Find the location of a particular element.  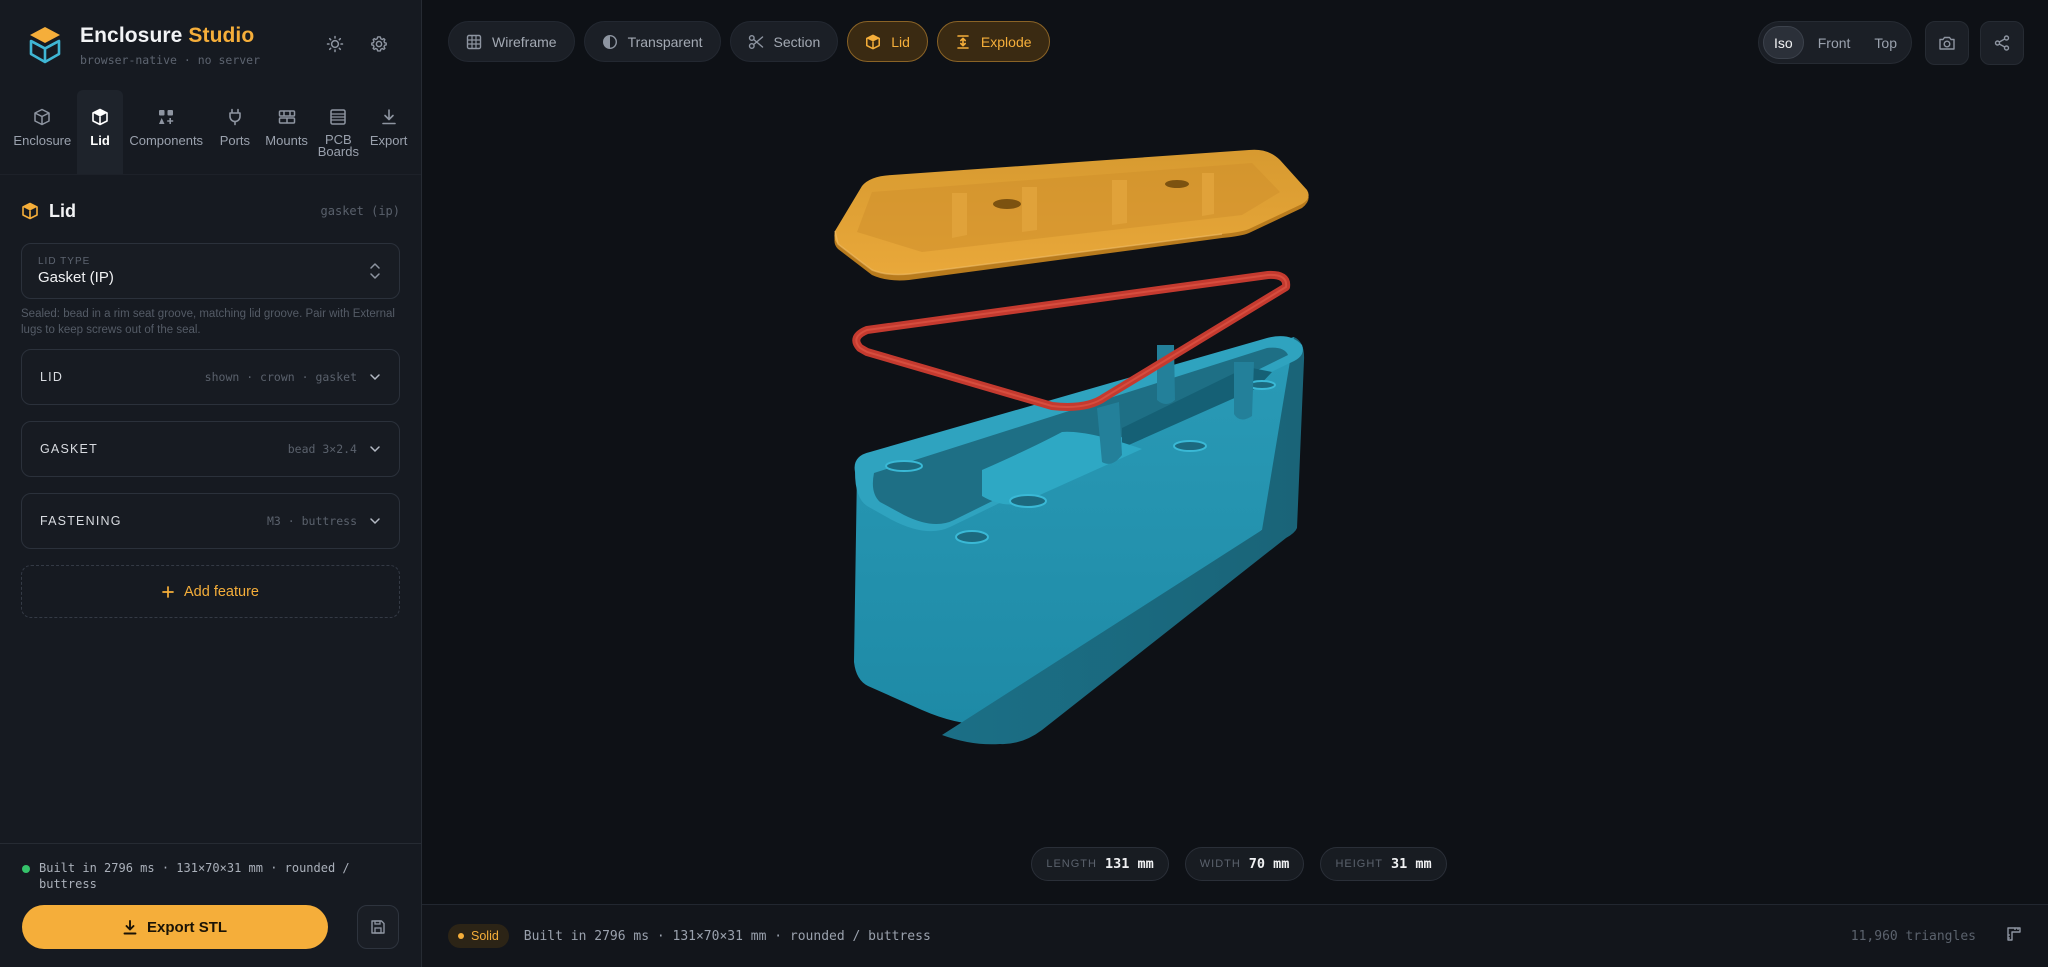

add-feature-label: Add feature is located at coordinates (221, 591).